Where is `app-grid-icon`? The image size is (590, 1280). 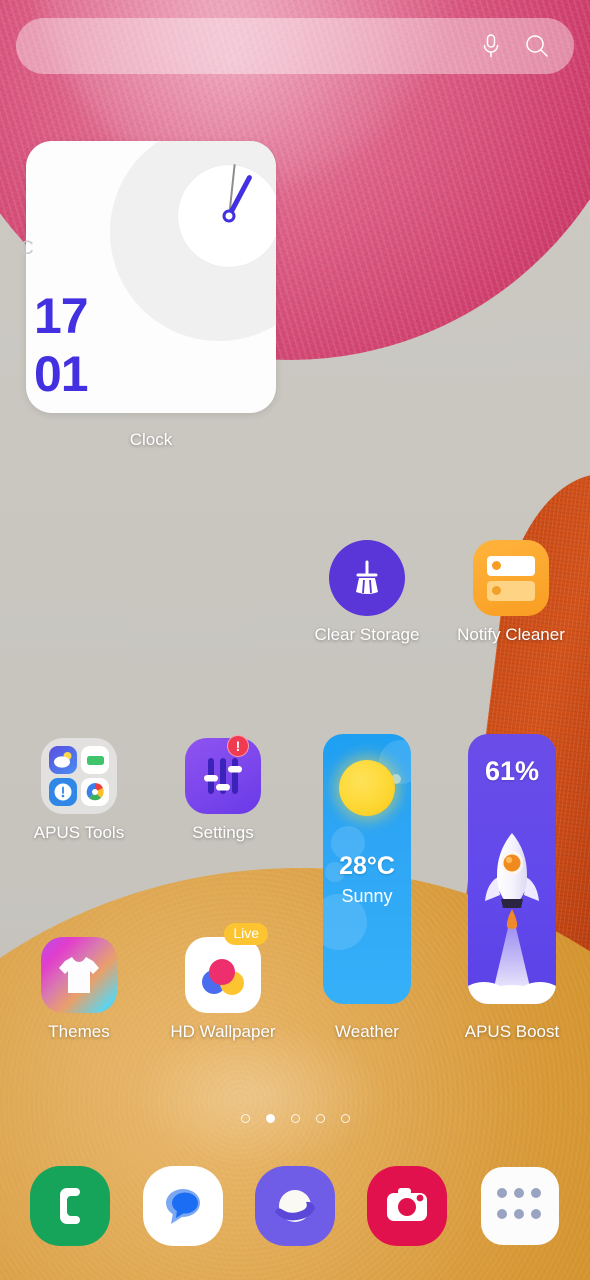
app-grid-icon is located at coordinates (519, 1206).